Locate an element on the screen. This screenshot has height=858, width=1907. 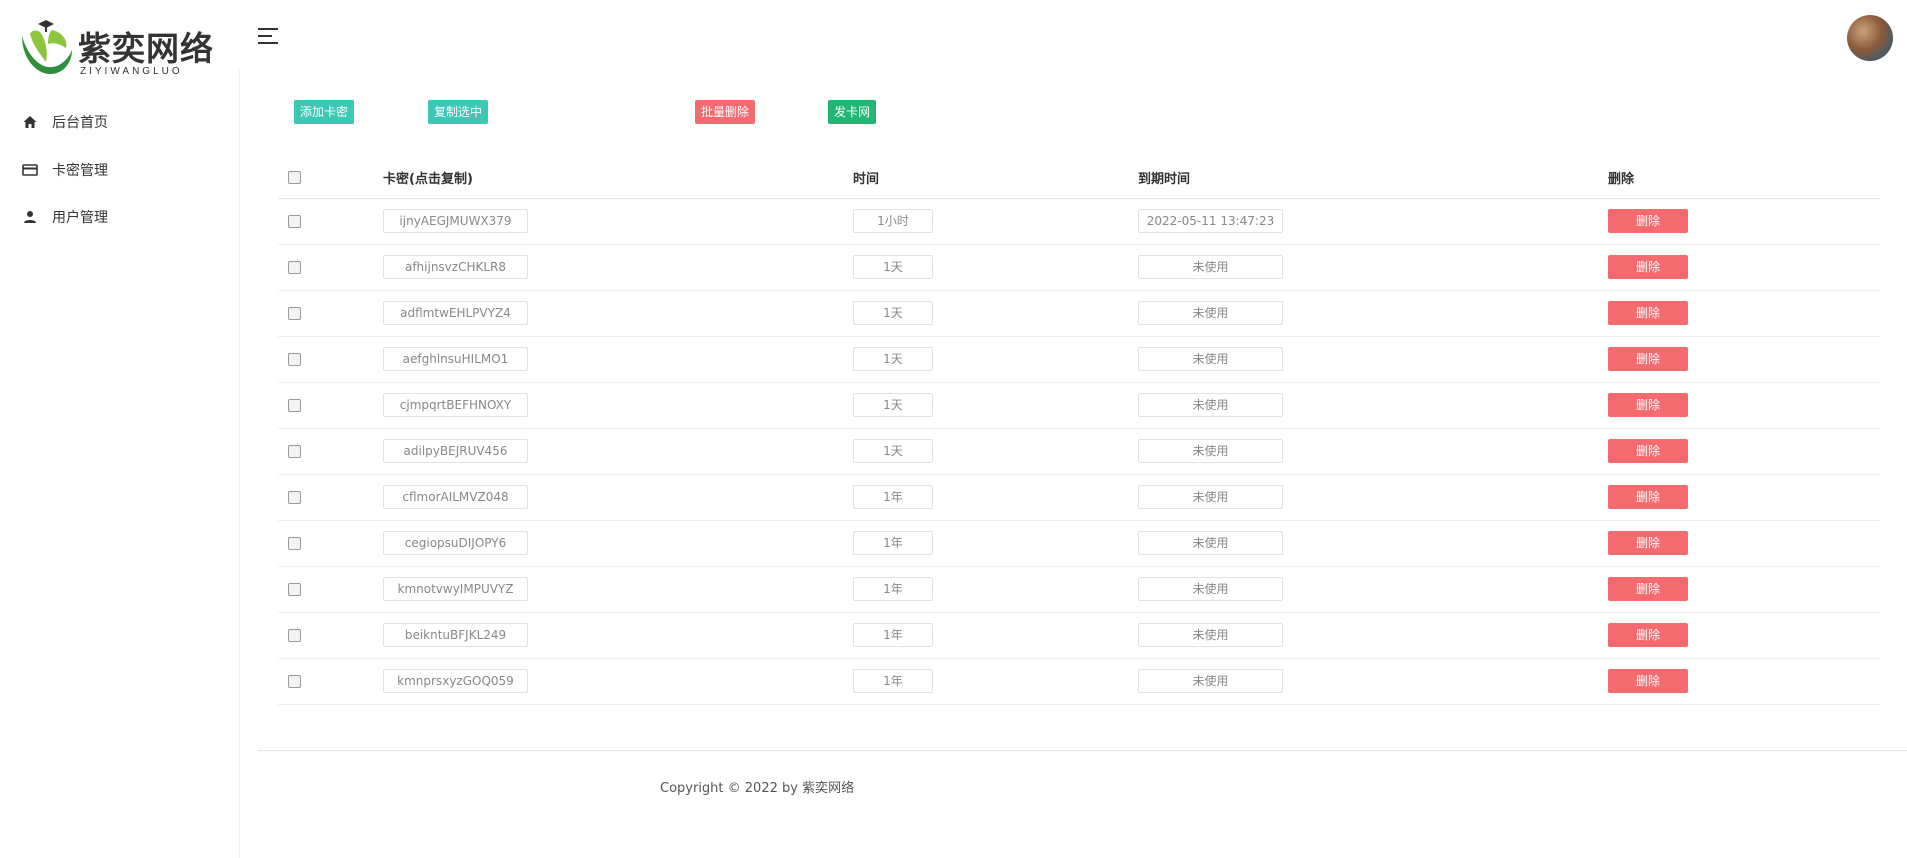
table-row: adilpyBEJRUV456 1天 未使用 删除 is located at coordinates (1079, 451).